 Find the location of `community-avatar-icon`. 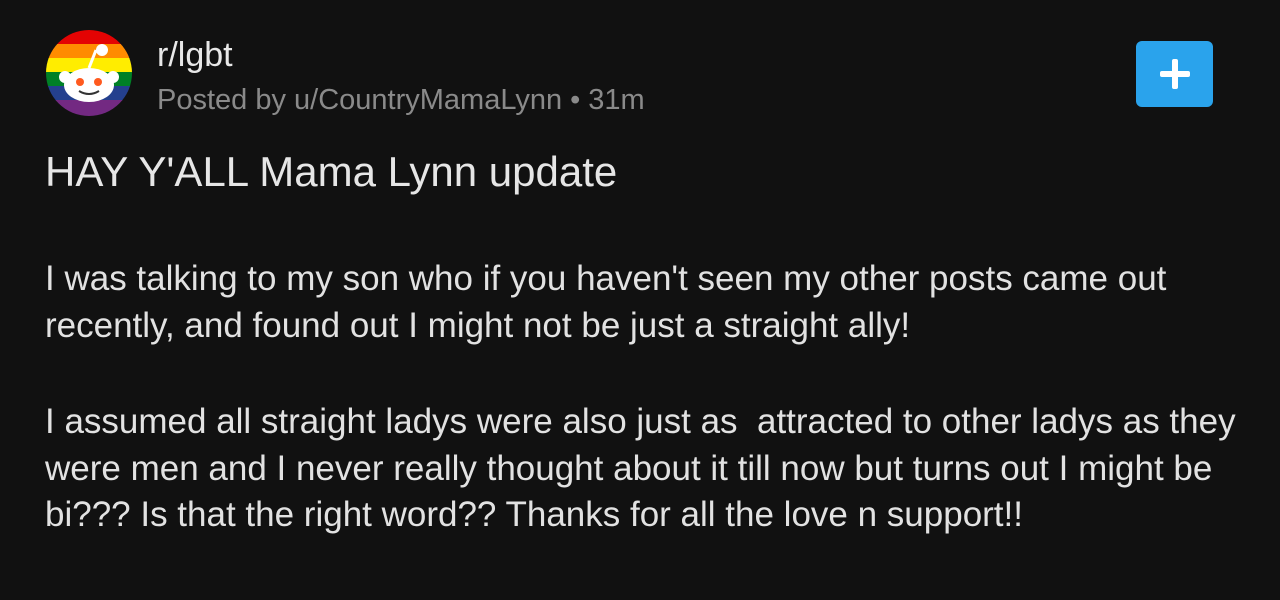

community-avatar-icon is located at coordinates (89, 73).